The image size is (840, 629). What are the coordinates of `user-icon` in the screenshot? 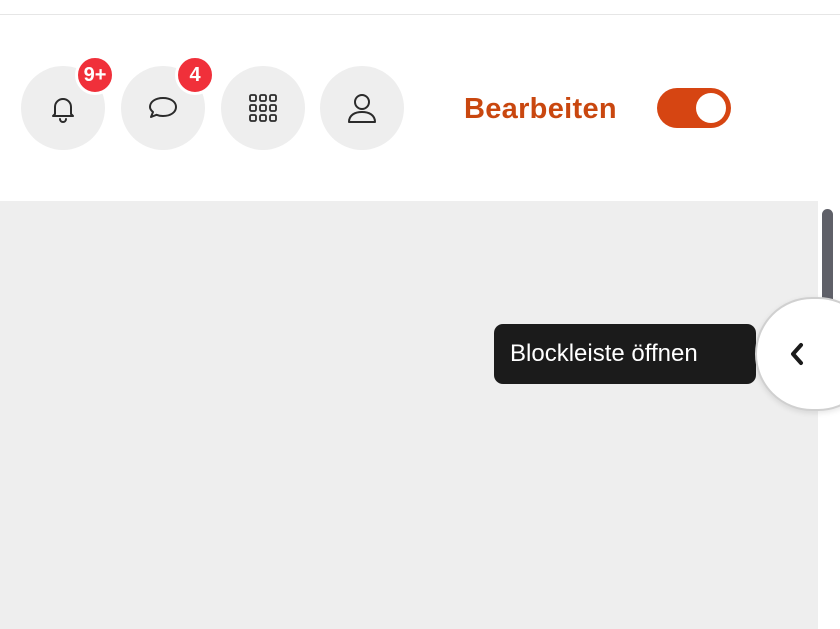 It's located at (362, 108).